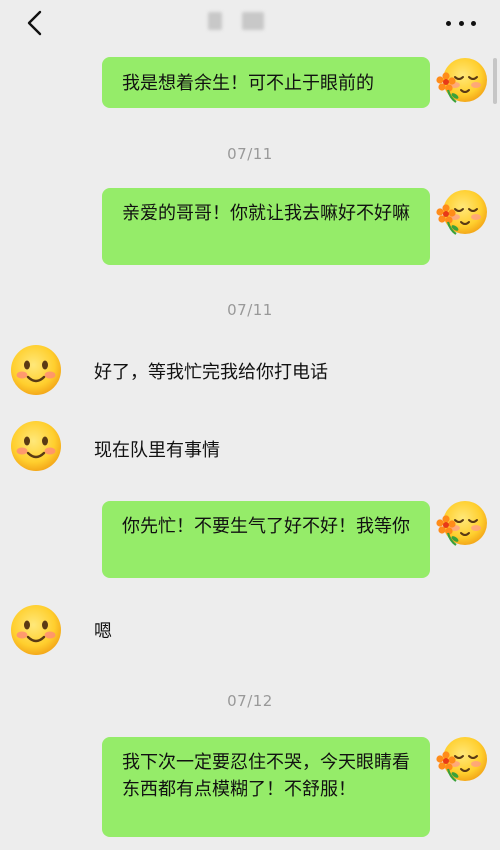 The image size is (500, 850). Describe the element at coordinates (36, 23) in the screenshot. I see `chevron-left-icon` at that location.